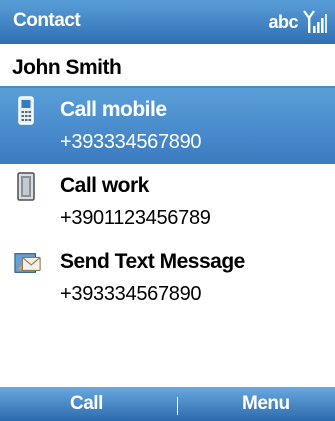  I want to click on input-mode-indicator: abc, so click(283, 21).